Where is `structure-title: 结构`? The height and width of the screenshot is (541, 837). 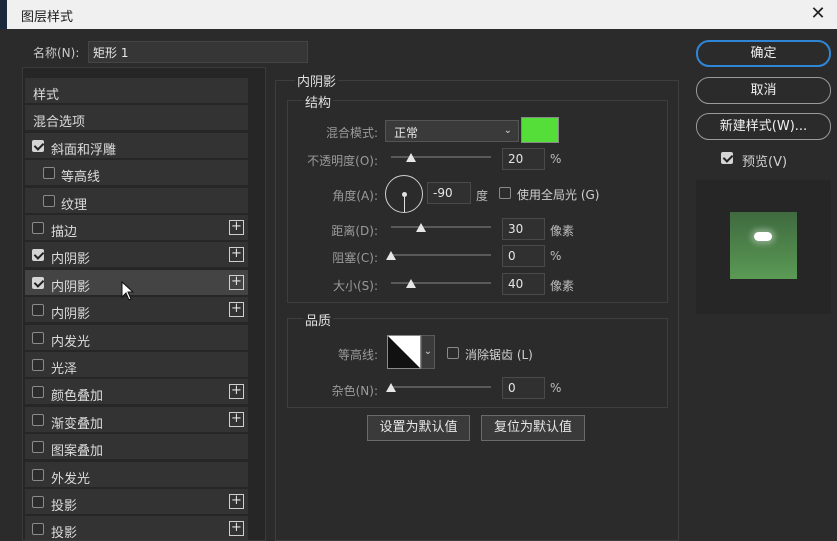 structure-title: 结构 is located at coordinates (318, 101).